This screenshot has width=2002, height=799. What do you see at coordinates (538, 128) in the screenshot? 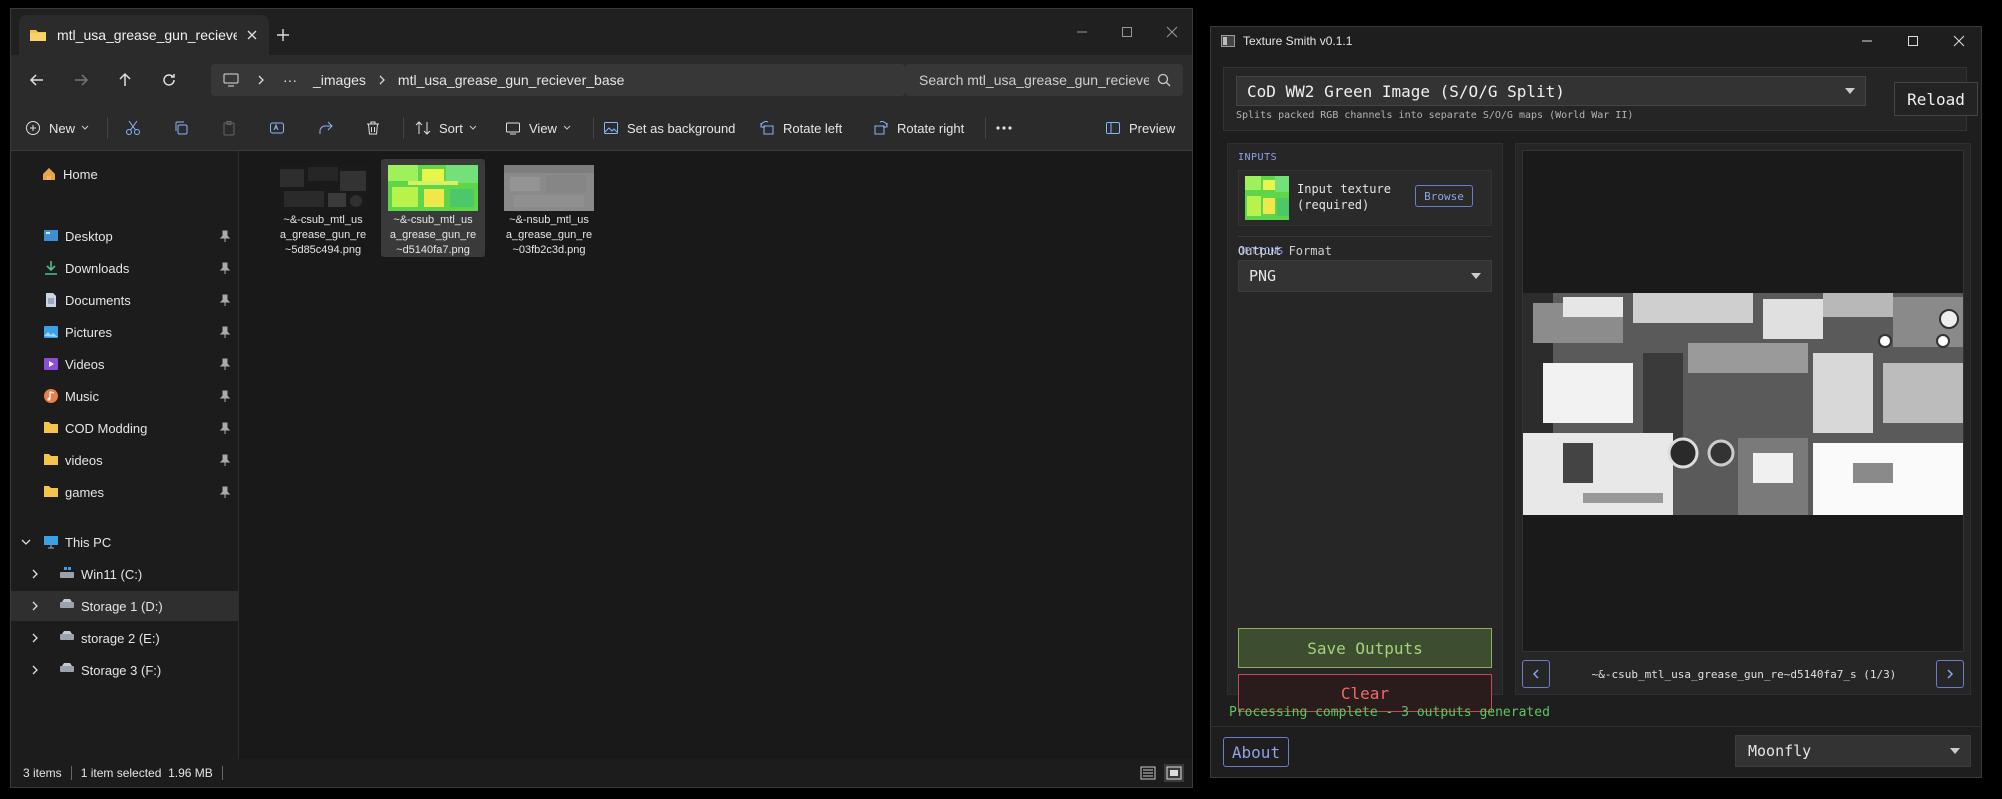
I see `view-button: View` at bounding box center [538, 128].